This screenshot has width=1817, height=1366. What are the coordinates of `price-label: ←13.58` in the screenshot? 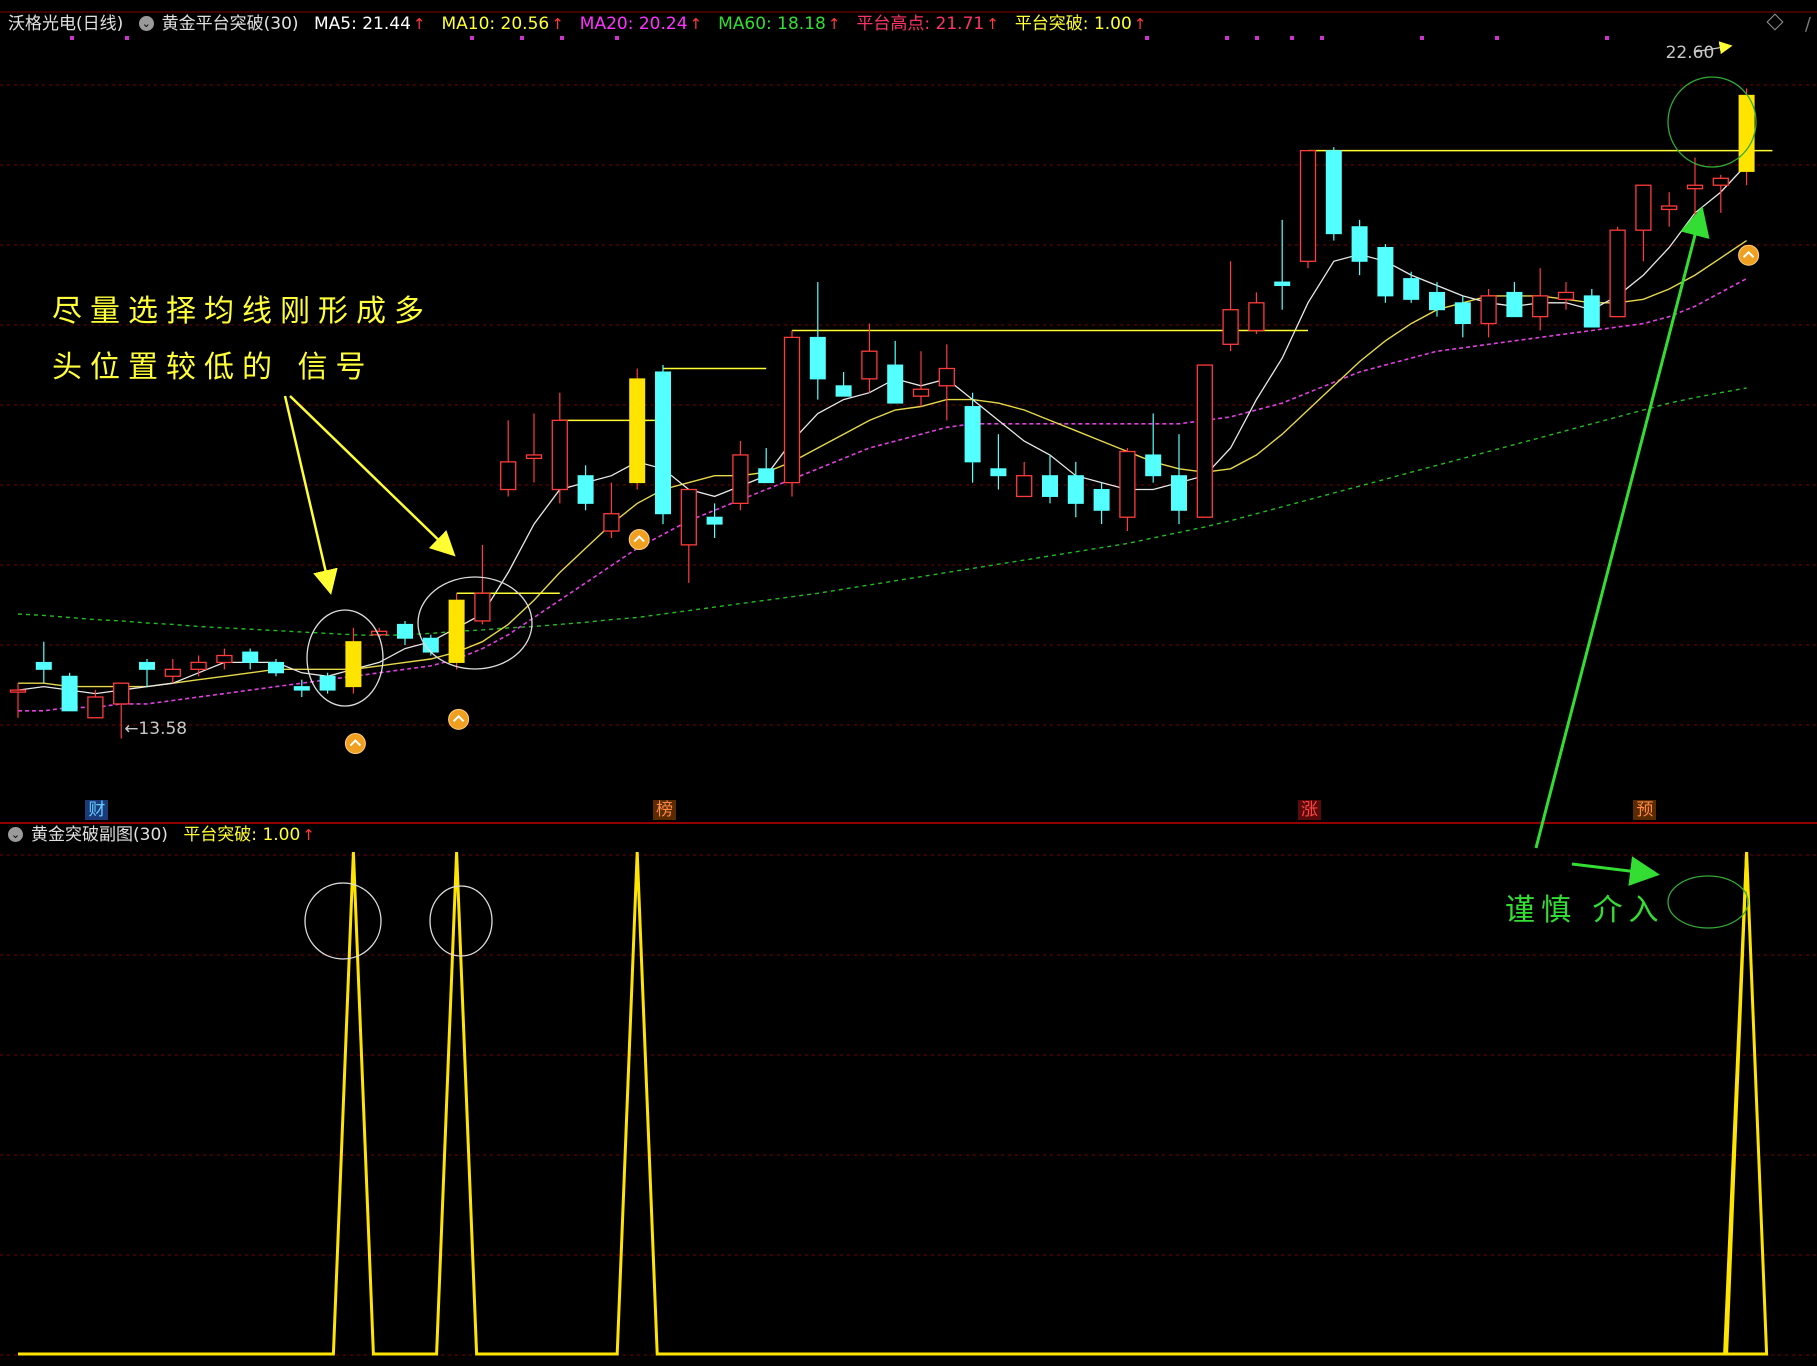 It's located at (155, 729).